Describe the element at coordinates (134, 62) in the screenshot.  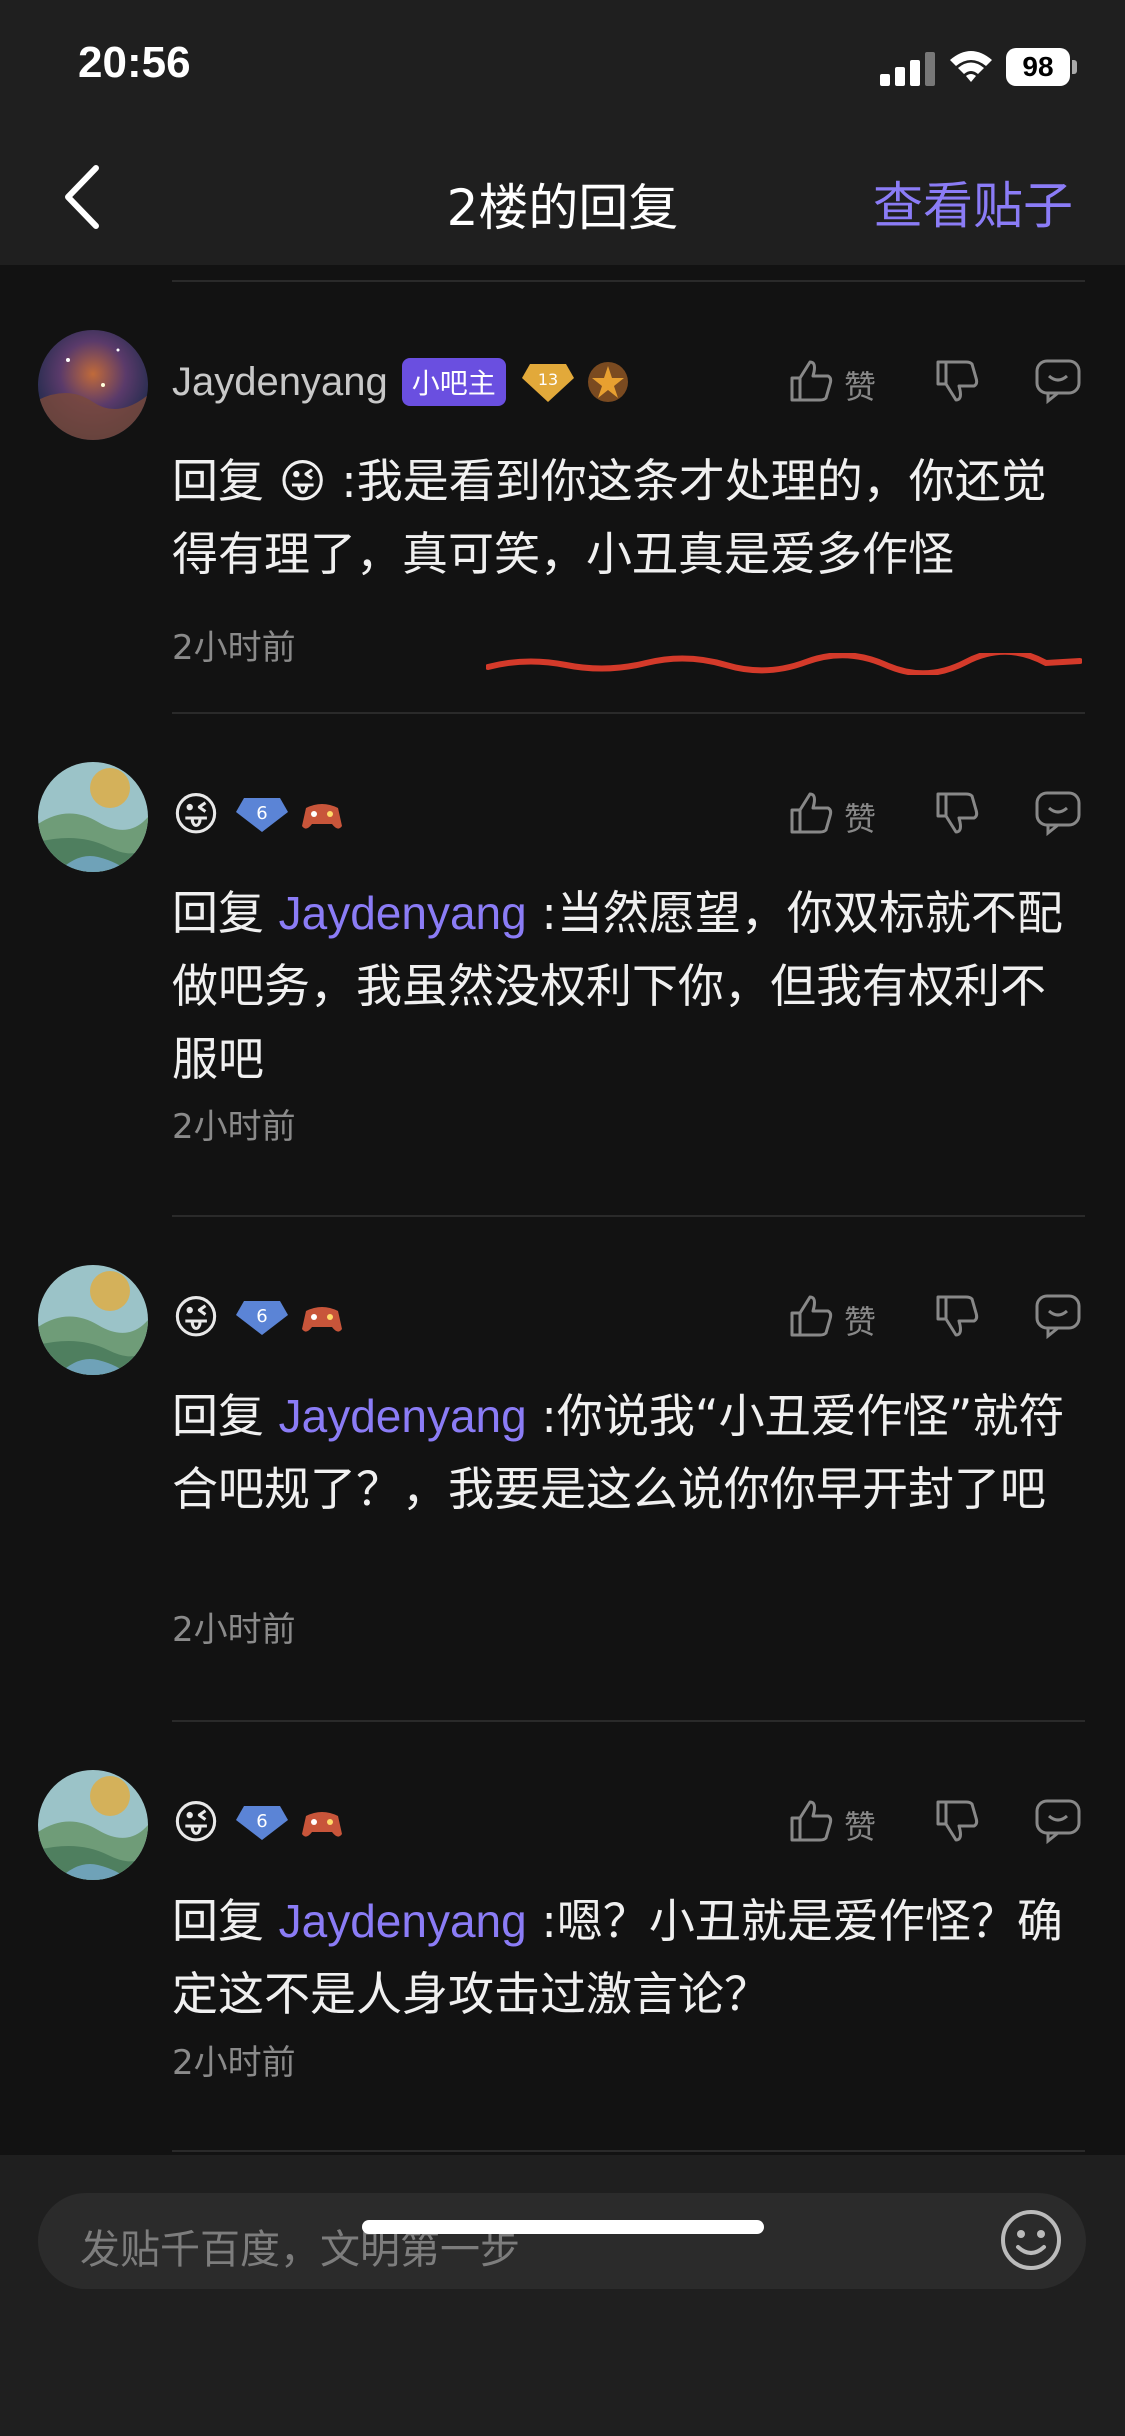
I see `status-time: 20:56` at that location.